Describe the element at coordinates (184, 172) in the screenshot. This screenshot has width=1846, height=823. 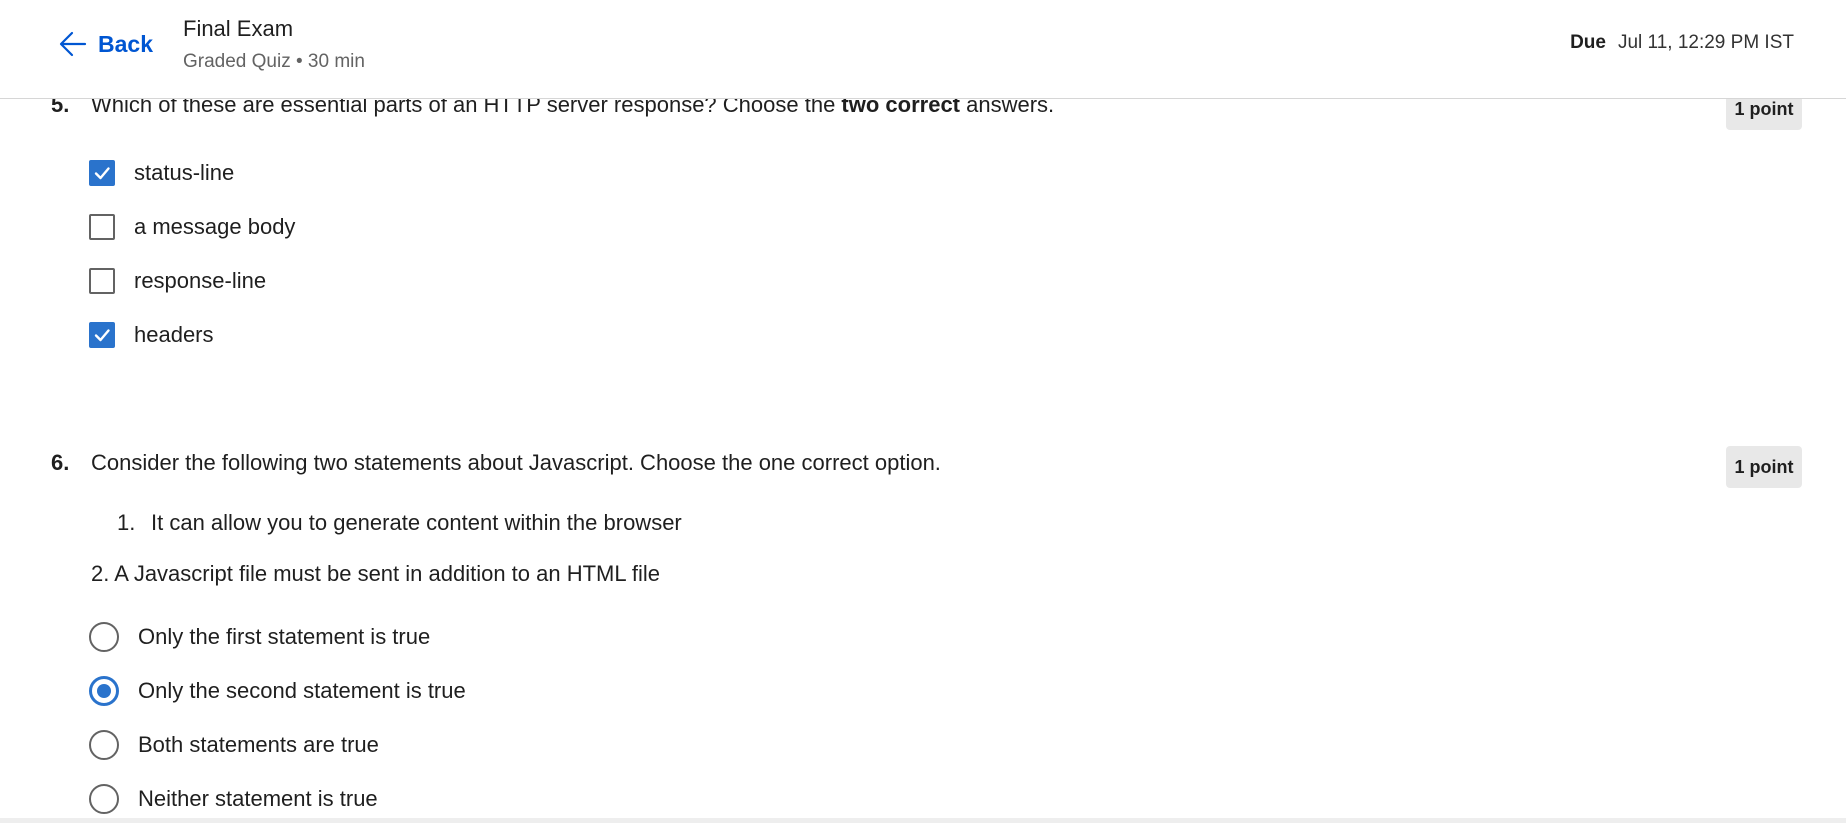
I see `option-label: status-line` at that location.